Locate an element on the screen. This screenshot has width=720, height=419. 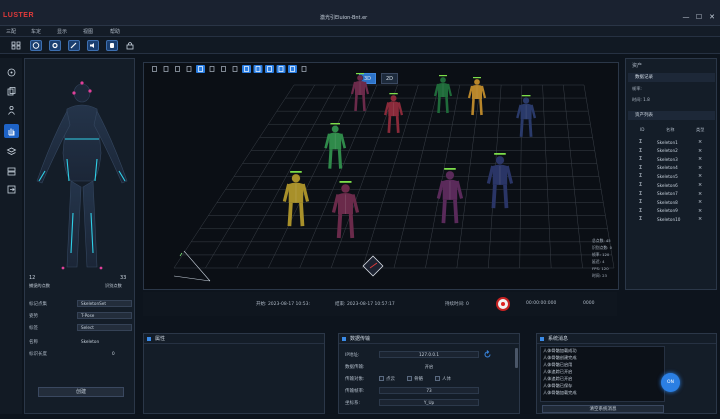
wrench-icon is located at coordinates (74, 45).